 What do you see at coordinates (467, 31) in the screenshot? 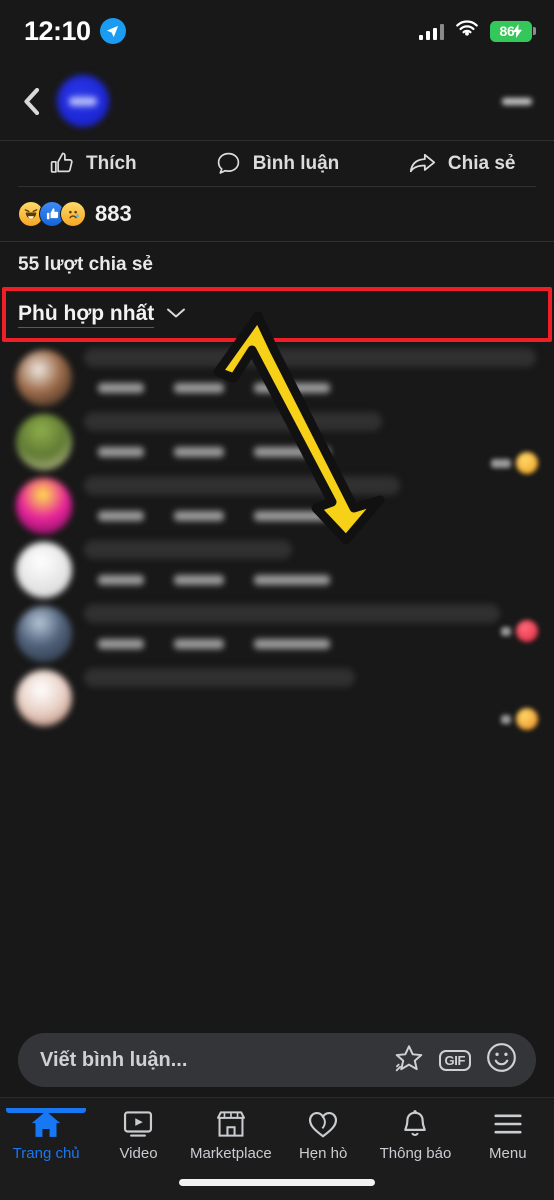
I see `wifi-icon` at bounding box center [467, 31].